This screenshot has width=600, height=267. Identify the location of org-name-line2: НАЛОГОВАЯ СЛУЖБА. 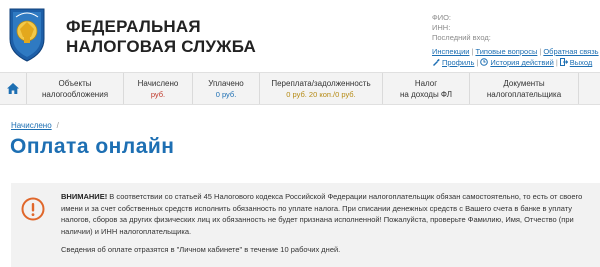
(161, 46).